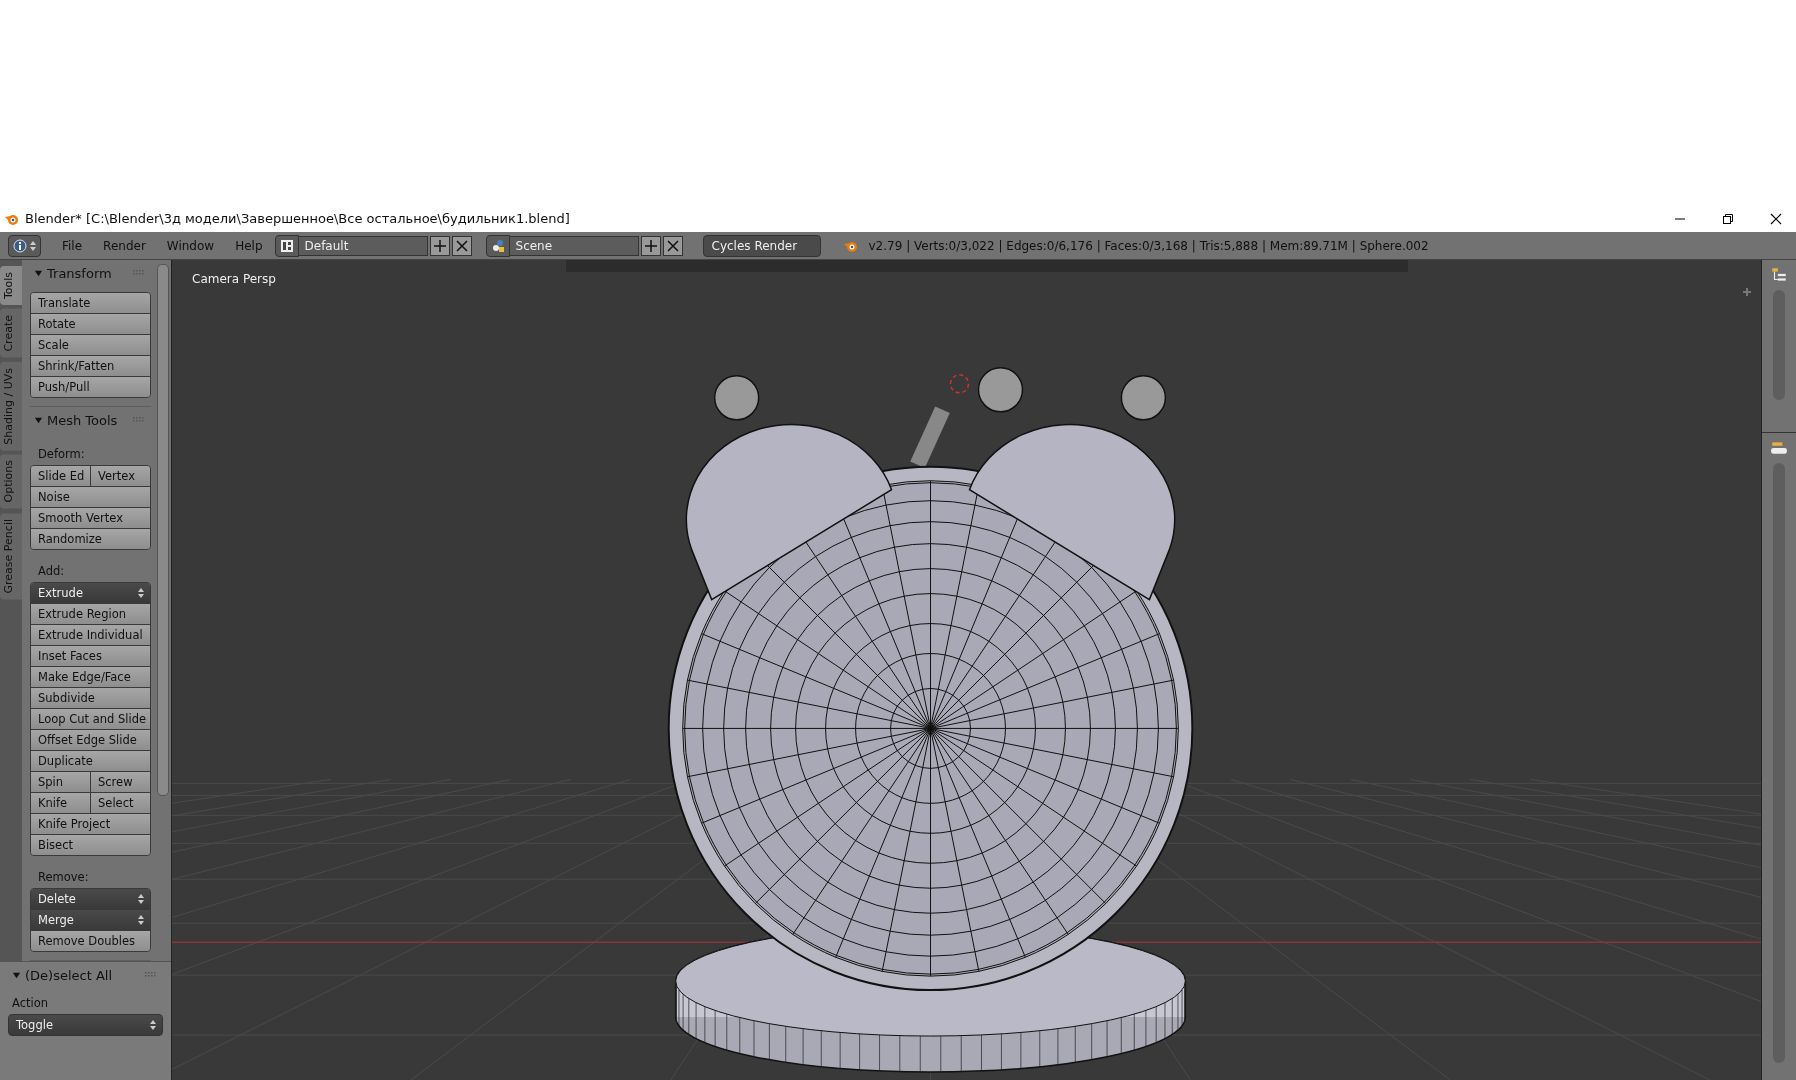 The width and height of the screenshot is (1796, 1080). I want to click on section-title: Mesh Tools, so click(76, 420).